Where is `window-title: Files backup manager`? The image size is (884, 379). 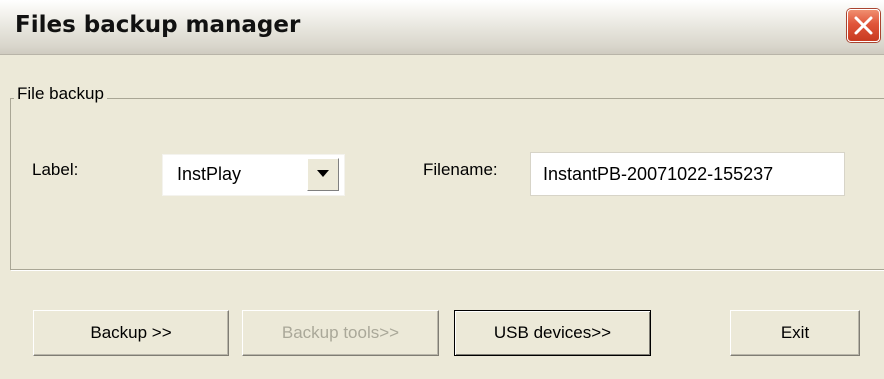 window-title: Files backup manager is located at coordinates (158, 25).